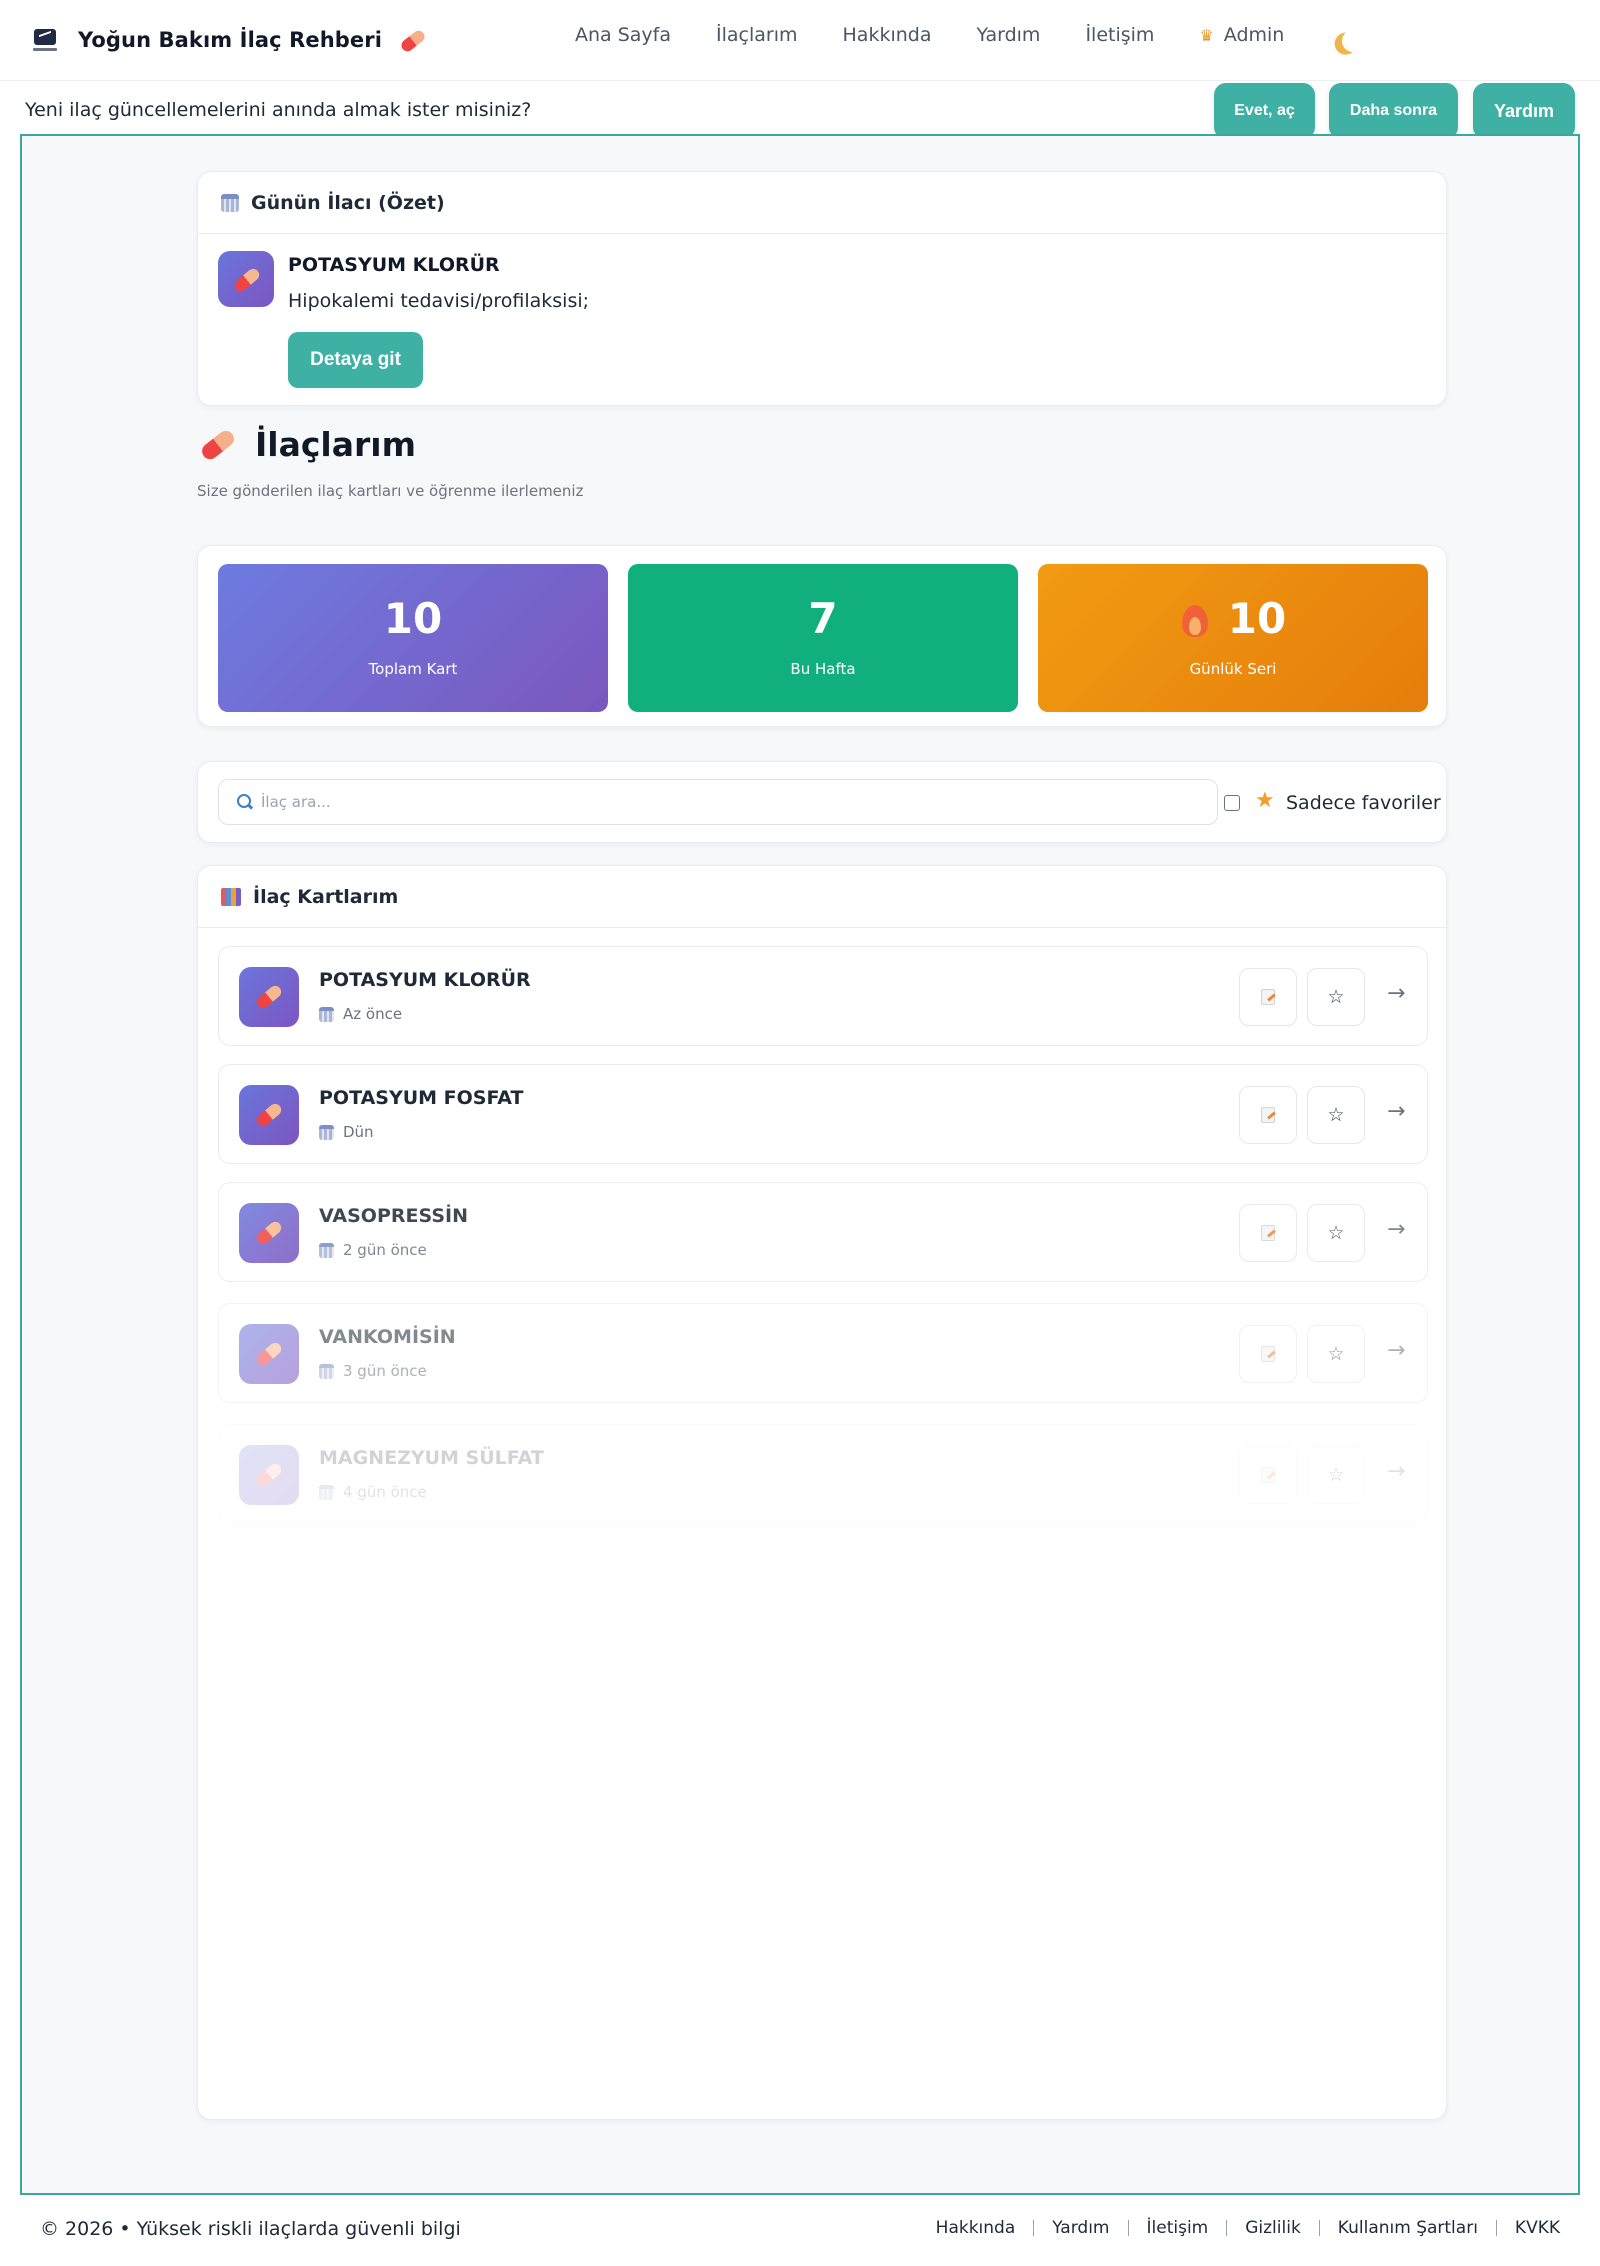  I want to click on search-card: ★ Sadece favoriler, so click(822, 802).